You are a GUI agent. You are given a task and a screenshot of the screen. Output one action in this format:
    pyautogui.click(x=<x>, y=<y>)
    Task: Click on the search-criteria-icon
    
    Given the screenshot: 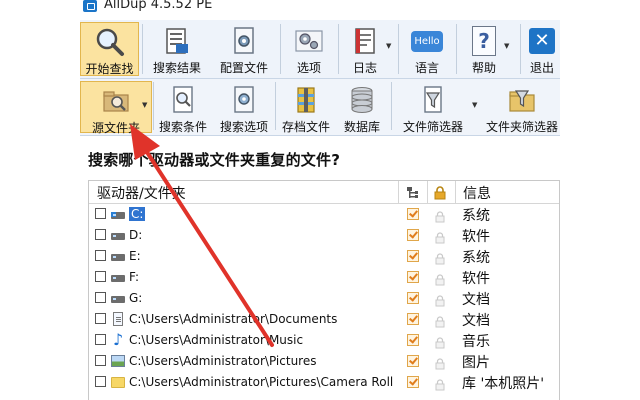 What is the action you would take?
    pyautogui.click(x=183, y=100)
    